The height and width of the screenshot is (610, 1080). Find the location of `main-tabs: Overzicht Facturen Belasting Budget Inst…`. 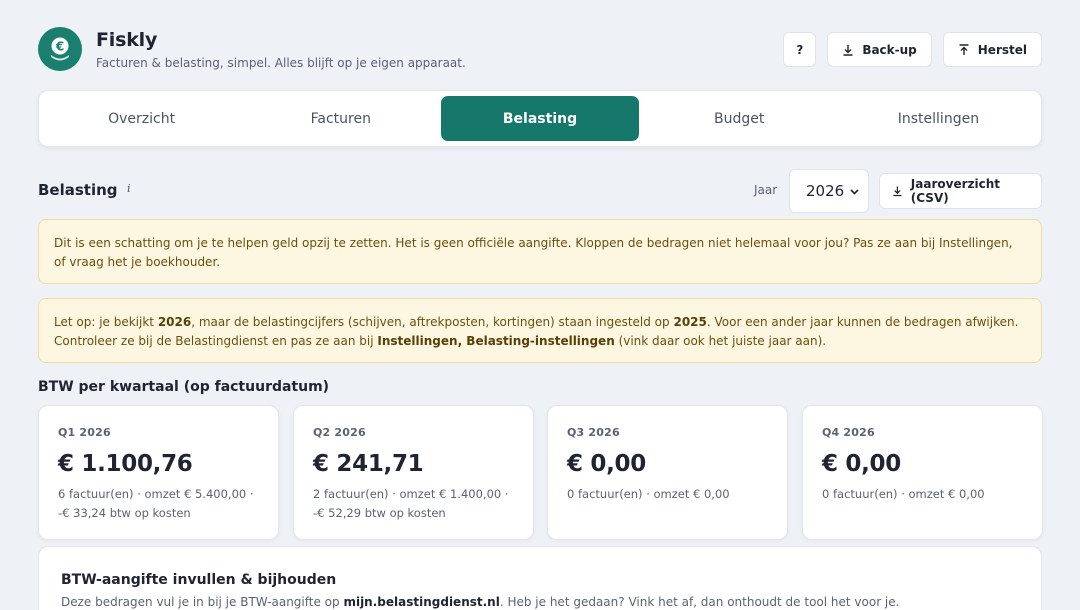

main-tabs: Overzicht Facturen Belasting Budget Inst… is located at coordinates (540, 118).